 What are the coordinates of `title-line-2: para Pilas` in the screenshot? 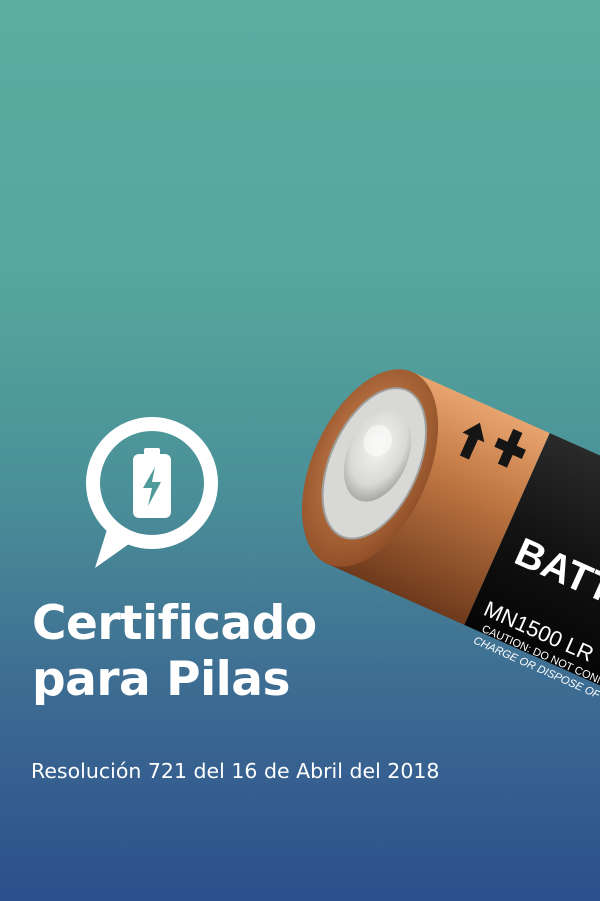 It's located at (161, 679).